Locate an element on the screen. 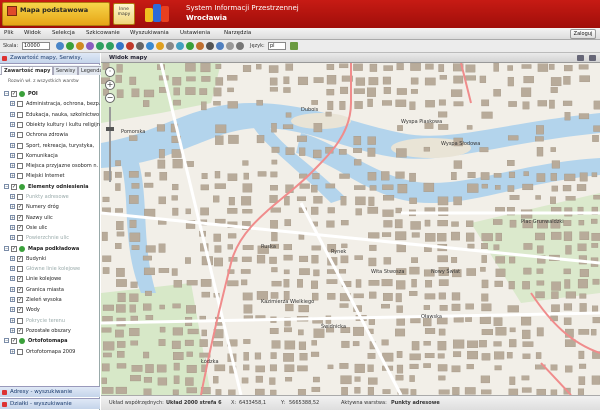 The width and height of the screenshot is (600, 410). tab-map-contents: Zawartość mapy is located at coordinates (27, 70).